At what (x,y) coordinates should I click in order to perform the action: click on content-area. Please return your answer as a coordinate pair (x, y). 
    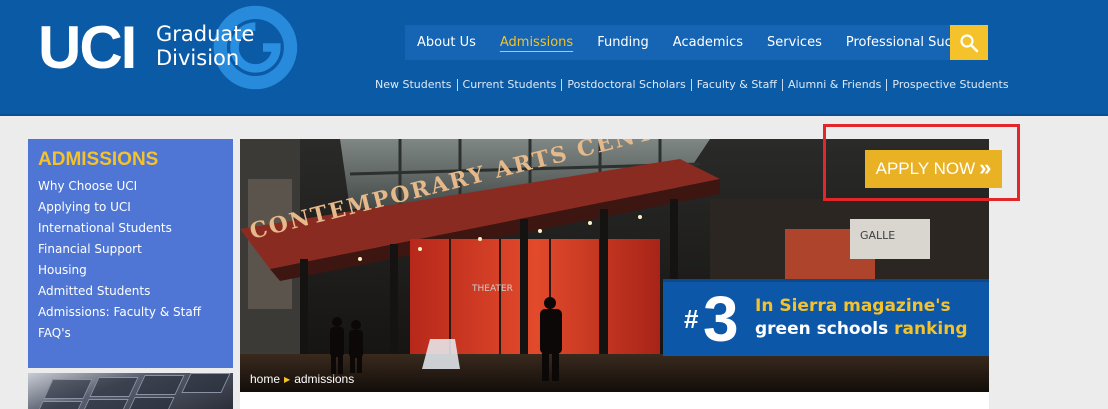
    Looking at the image, I should click on (614, 400).